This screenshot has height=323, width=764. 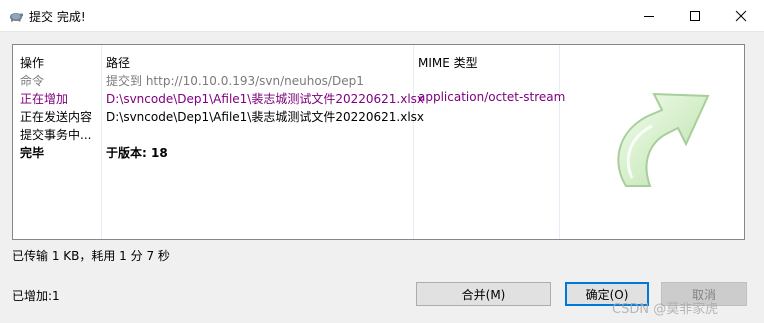 I want to click on maximize-button, so click(x=695, y=15).